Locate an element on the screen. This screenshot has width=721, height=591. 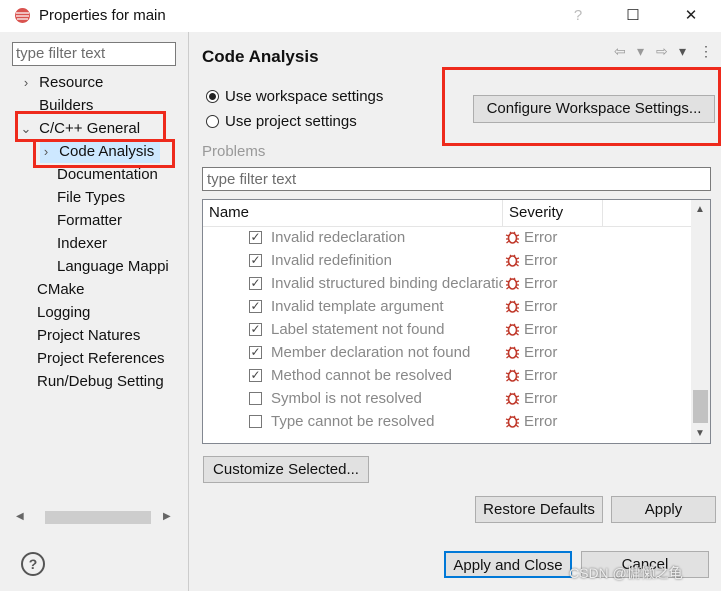
back-arrow-icon: ⇦ is located at coordinates (620, 51).